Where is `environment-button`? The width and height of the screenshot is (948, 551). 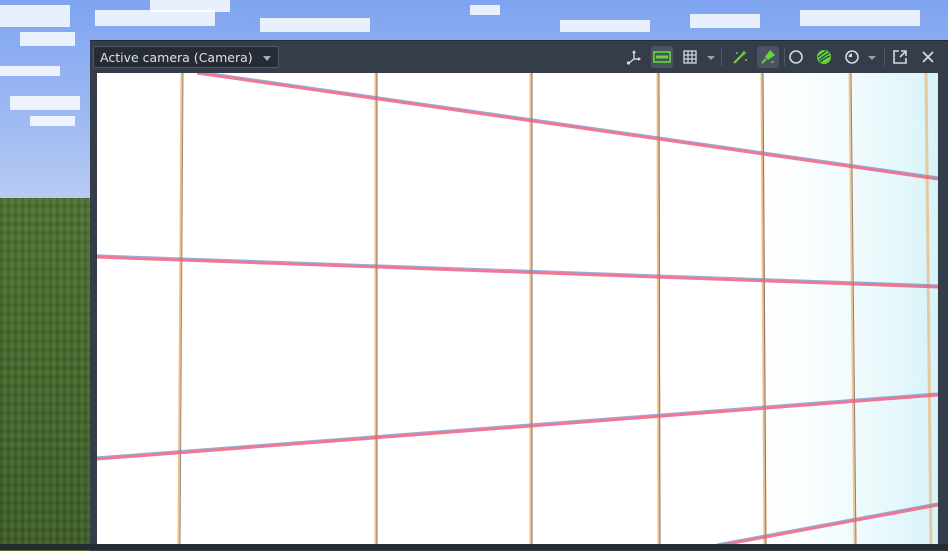 environment-button is located at coordinates (852, 57).